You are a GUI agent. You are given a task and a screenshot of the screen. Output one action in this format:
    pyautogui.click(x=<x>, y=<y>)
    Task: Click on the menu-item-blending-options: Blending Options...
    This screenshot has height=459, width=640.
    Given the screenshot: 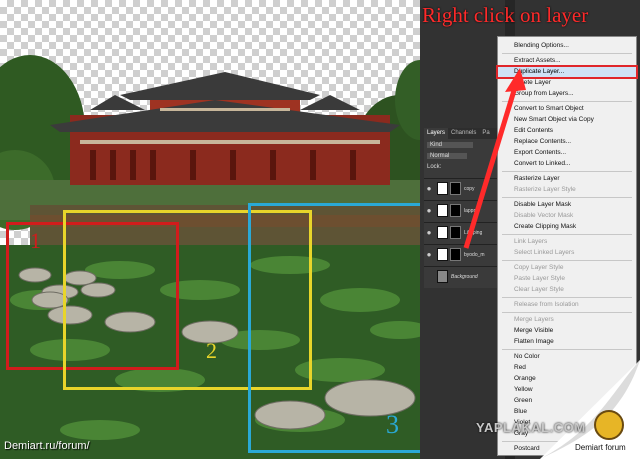 What is the action you would take?
    pyautogui.click(x=567, y=46)
    